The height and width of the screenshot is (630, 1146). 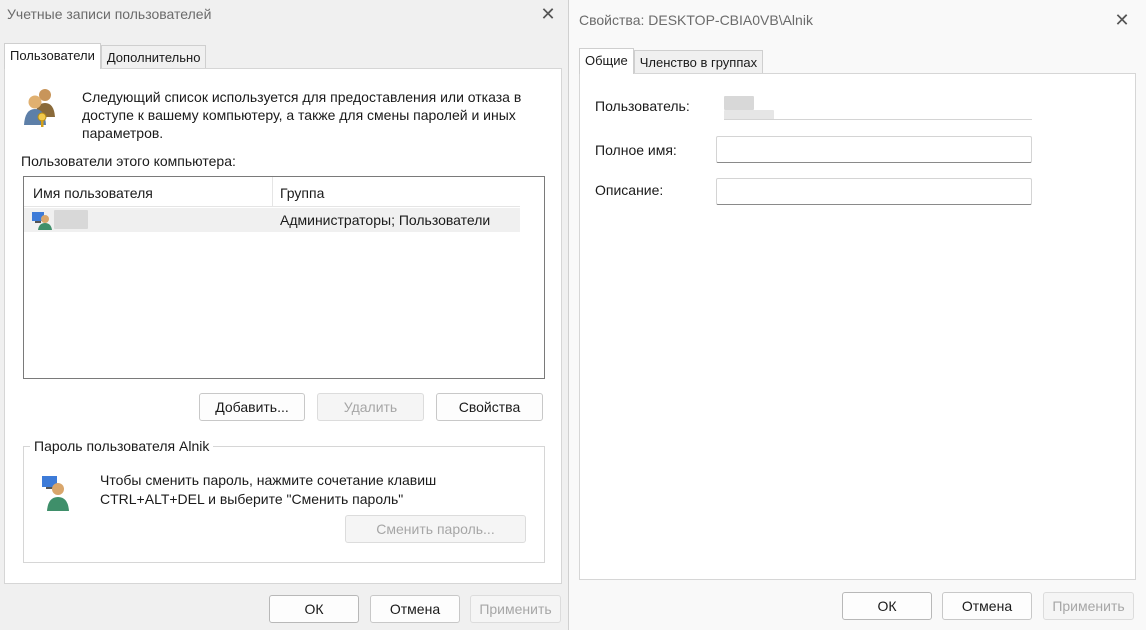 What do you see at coordinates (385, 220) in the screenshot?
I see `row-group: Администраторы; Пользователи` at bounding box center [385, 220].